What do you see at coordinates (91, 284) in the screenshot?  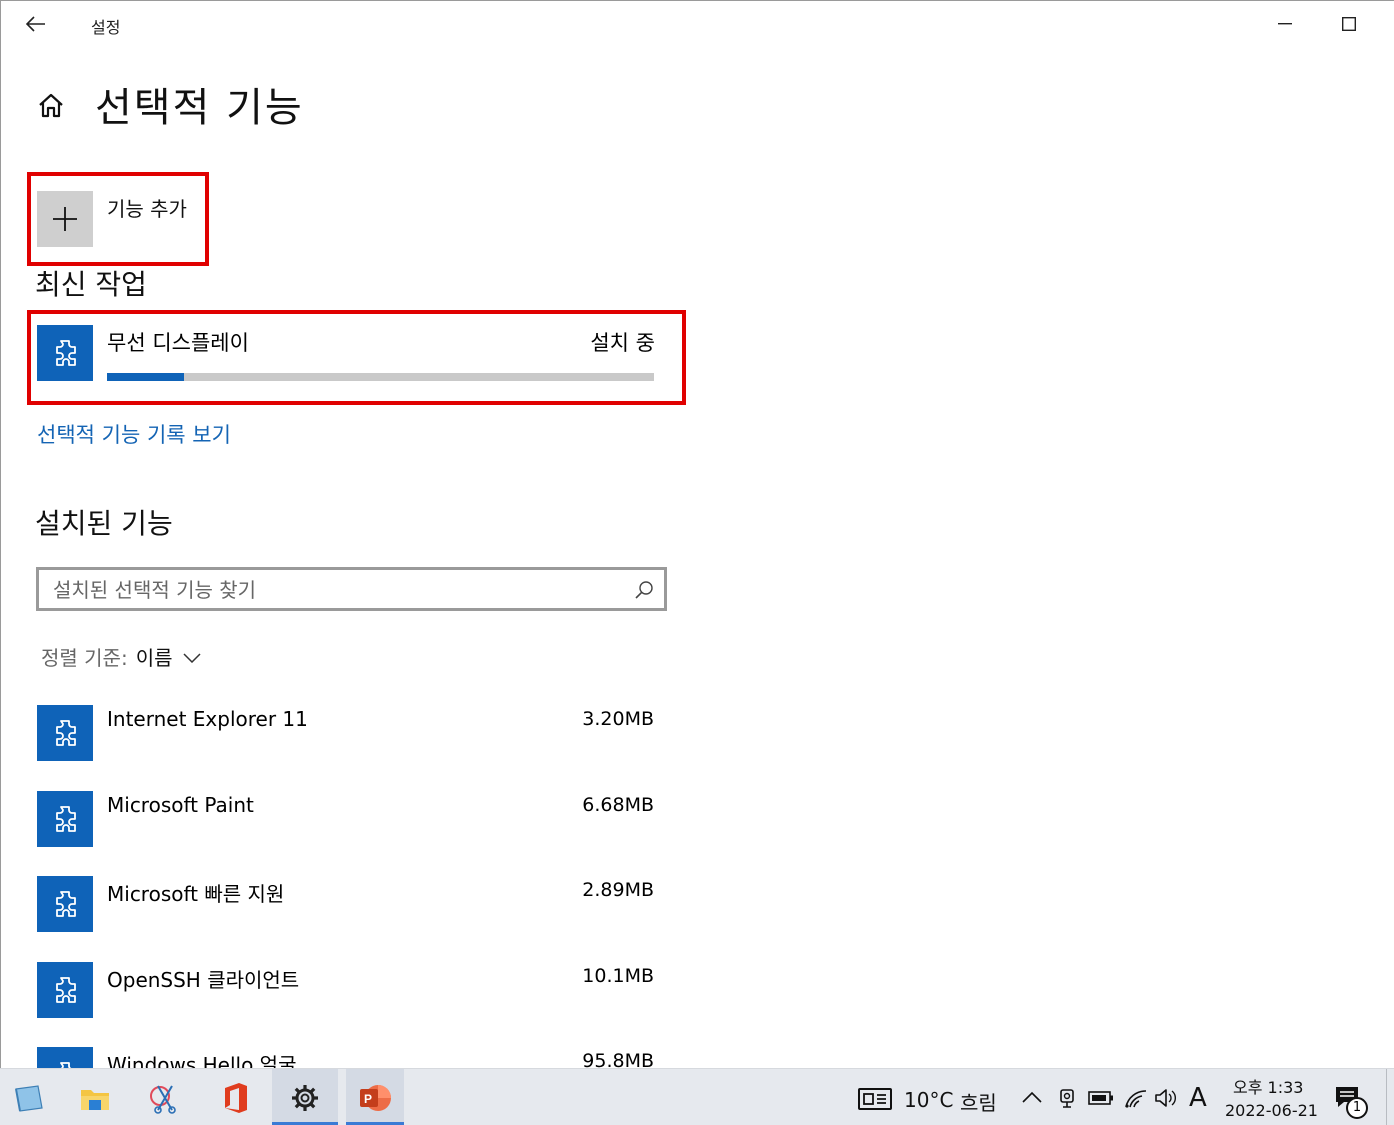 I see `recent-actions-heading: 최신 작업` at bounding box center [91, 284].